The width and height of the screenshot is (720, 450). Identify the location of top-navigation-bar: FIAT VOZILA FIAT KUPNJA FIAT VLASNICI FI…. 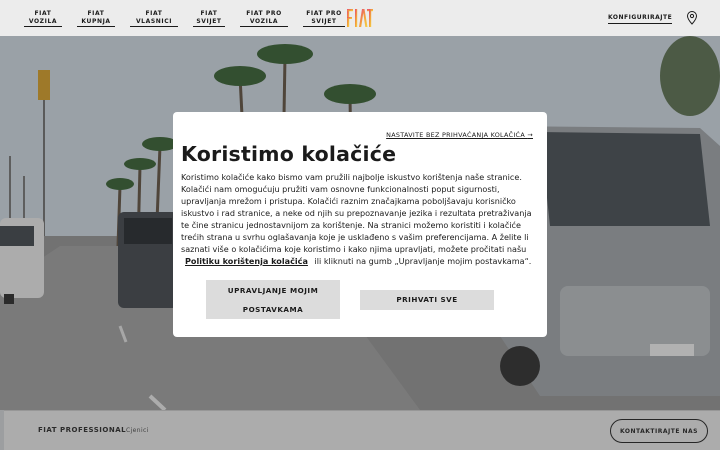
(360, 18).